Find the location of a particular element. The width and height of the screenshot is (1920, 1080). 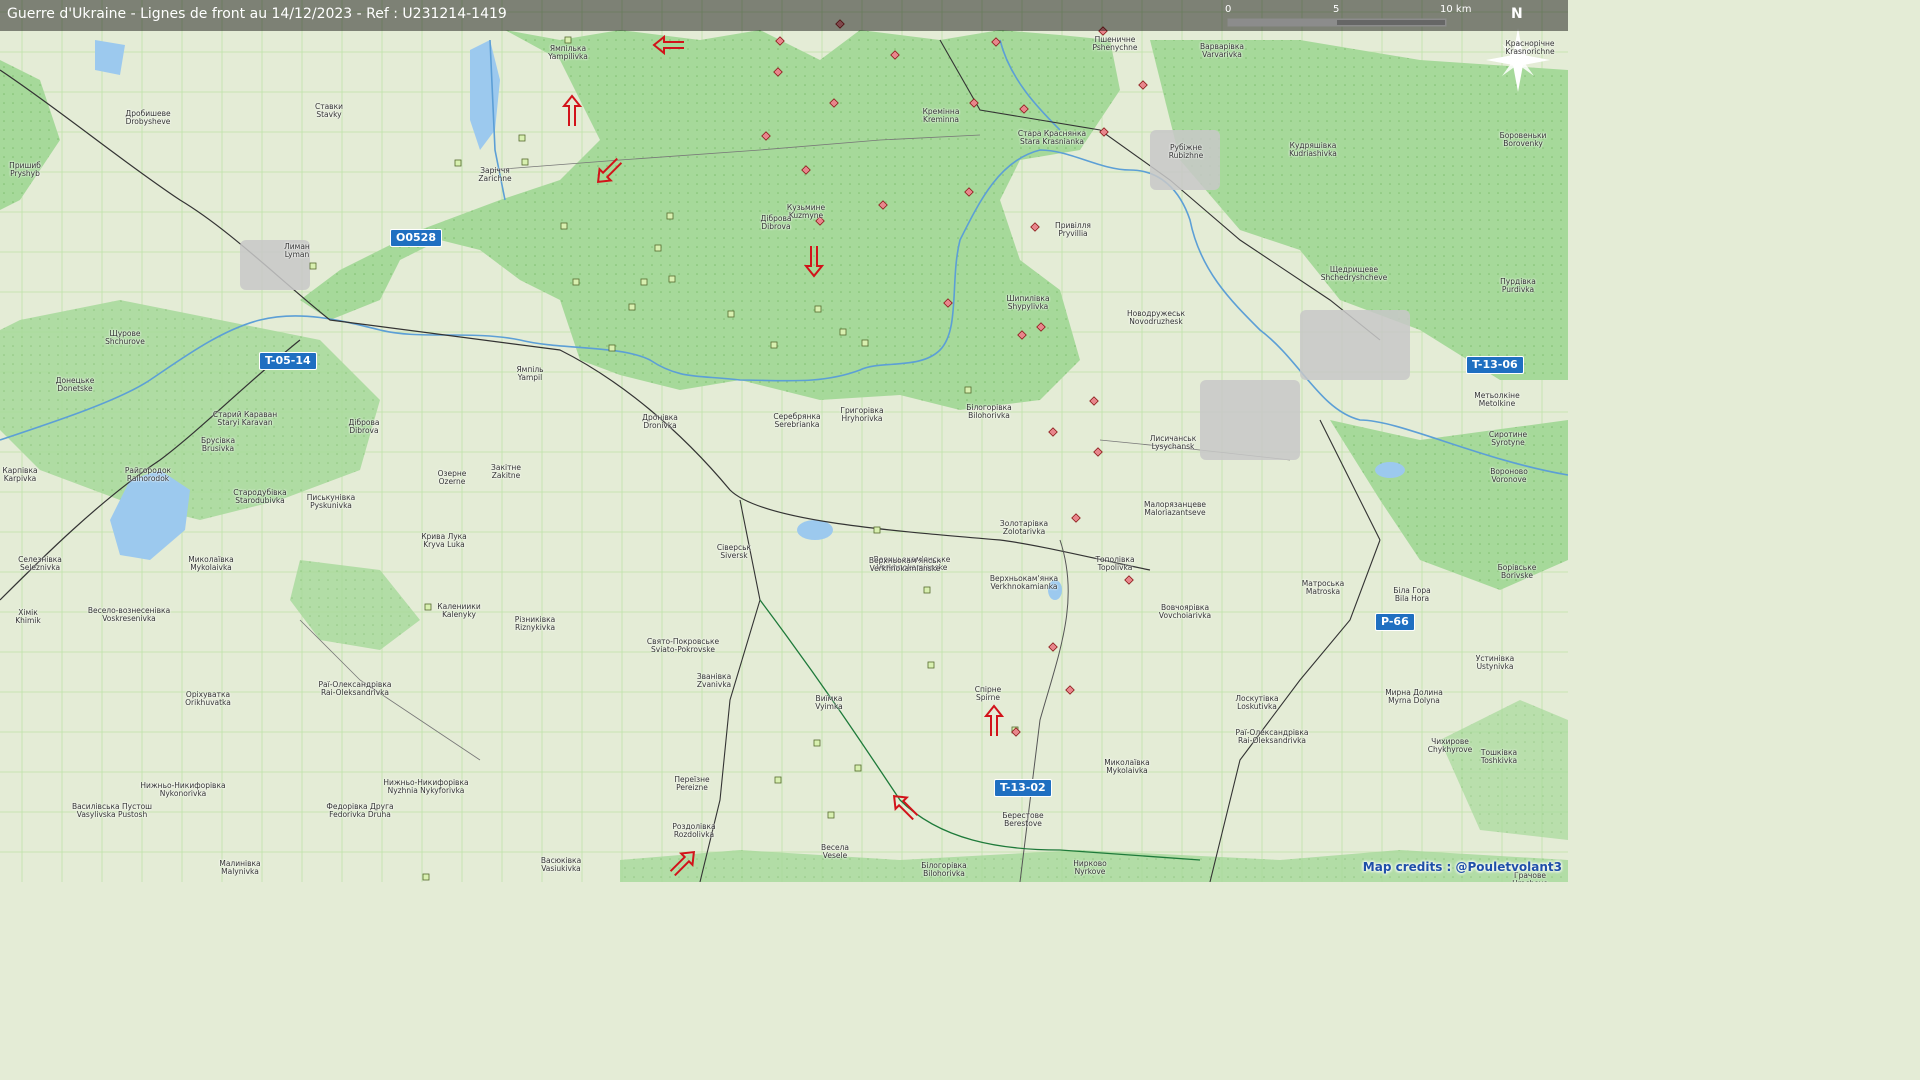

place-name-latin: Shchurove is located at coordinates (125, 341).